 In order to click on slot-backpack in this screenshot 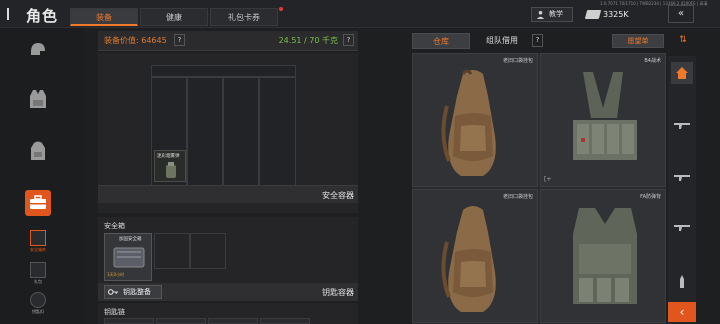, I will do `click(38, 151)`.